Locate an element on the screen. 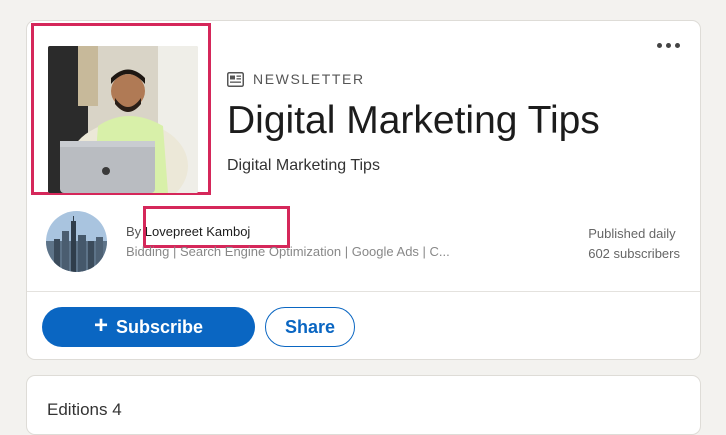 Image resolution: width=726 pixels, height=435 pixels. newsletter-title: Digital Marketing Tips is located at coordinates (413, 120).